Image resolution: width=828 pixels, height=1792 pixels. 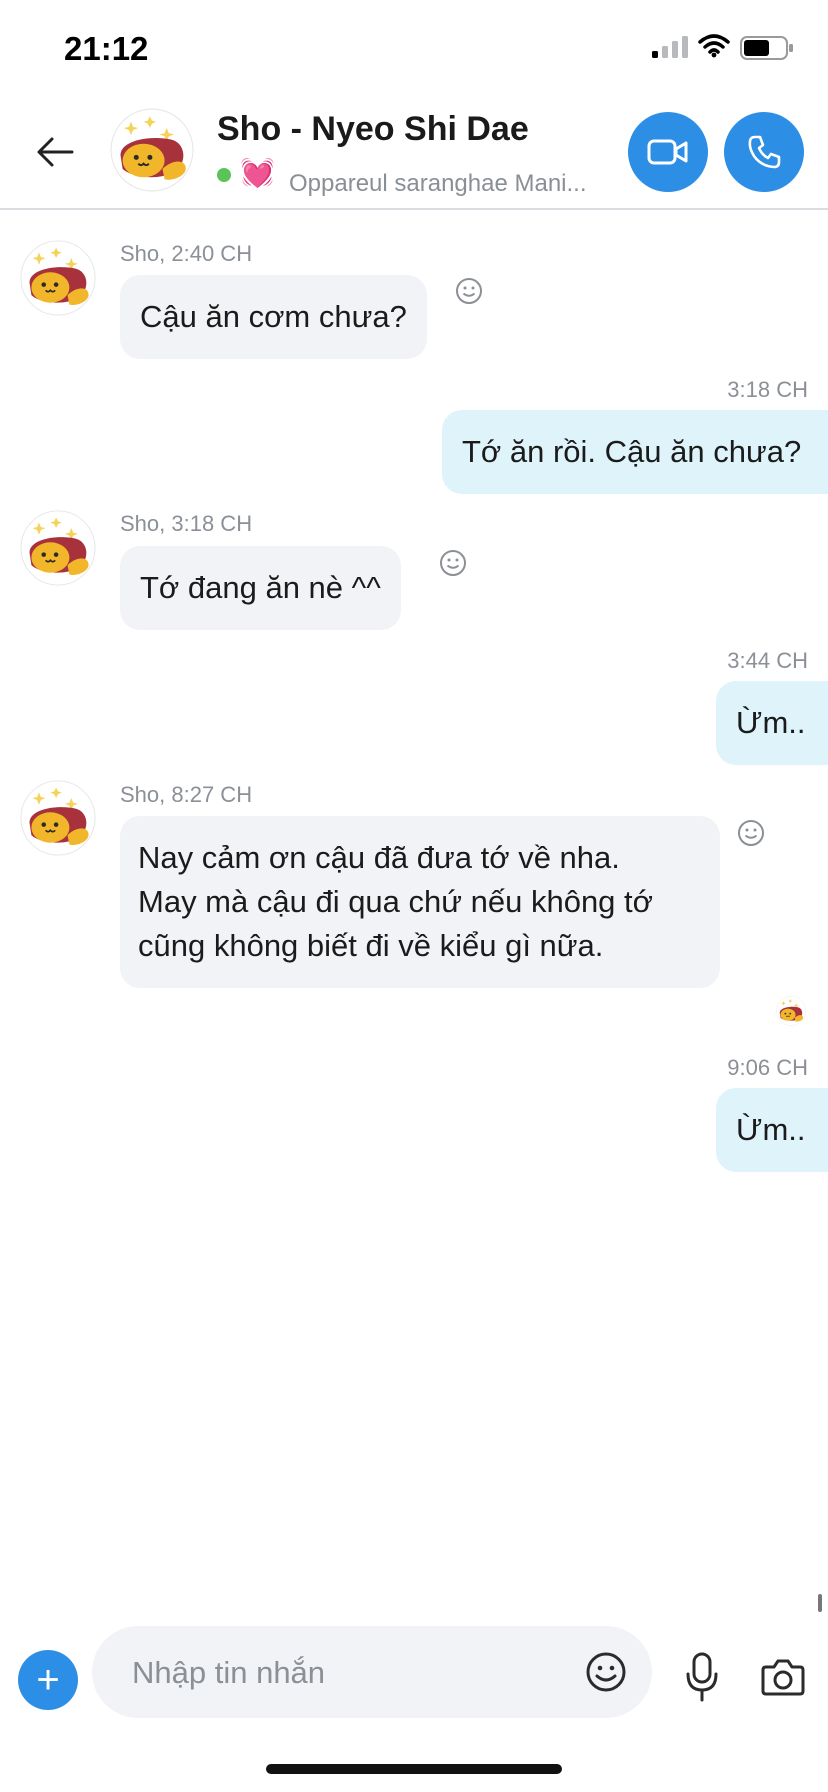 I want to click on back-arrow-icon, so click(x=56, y=152).